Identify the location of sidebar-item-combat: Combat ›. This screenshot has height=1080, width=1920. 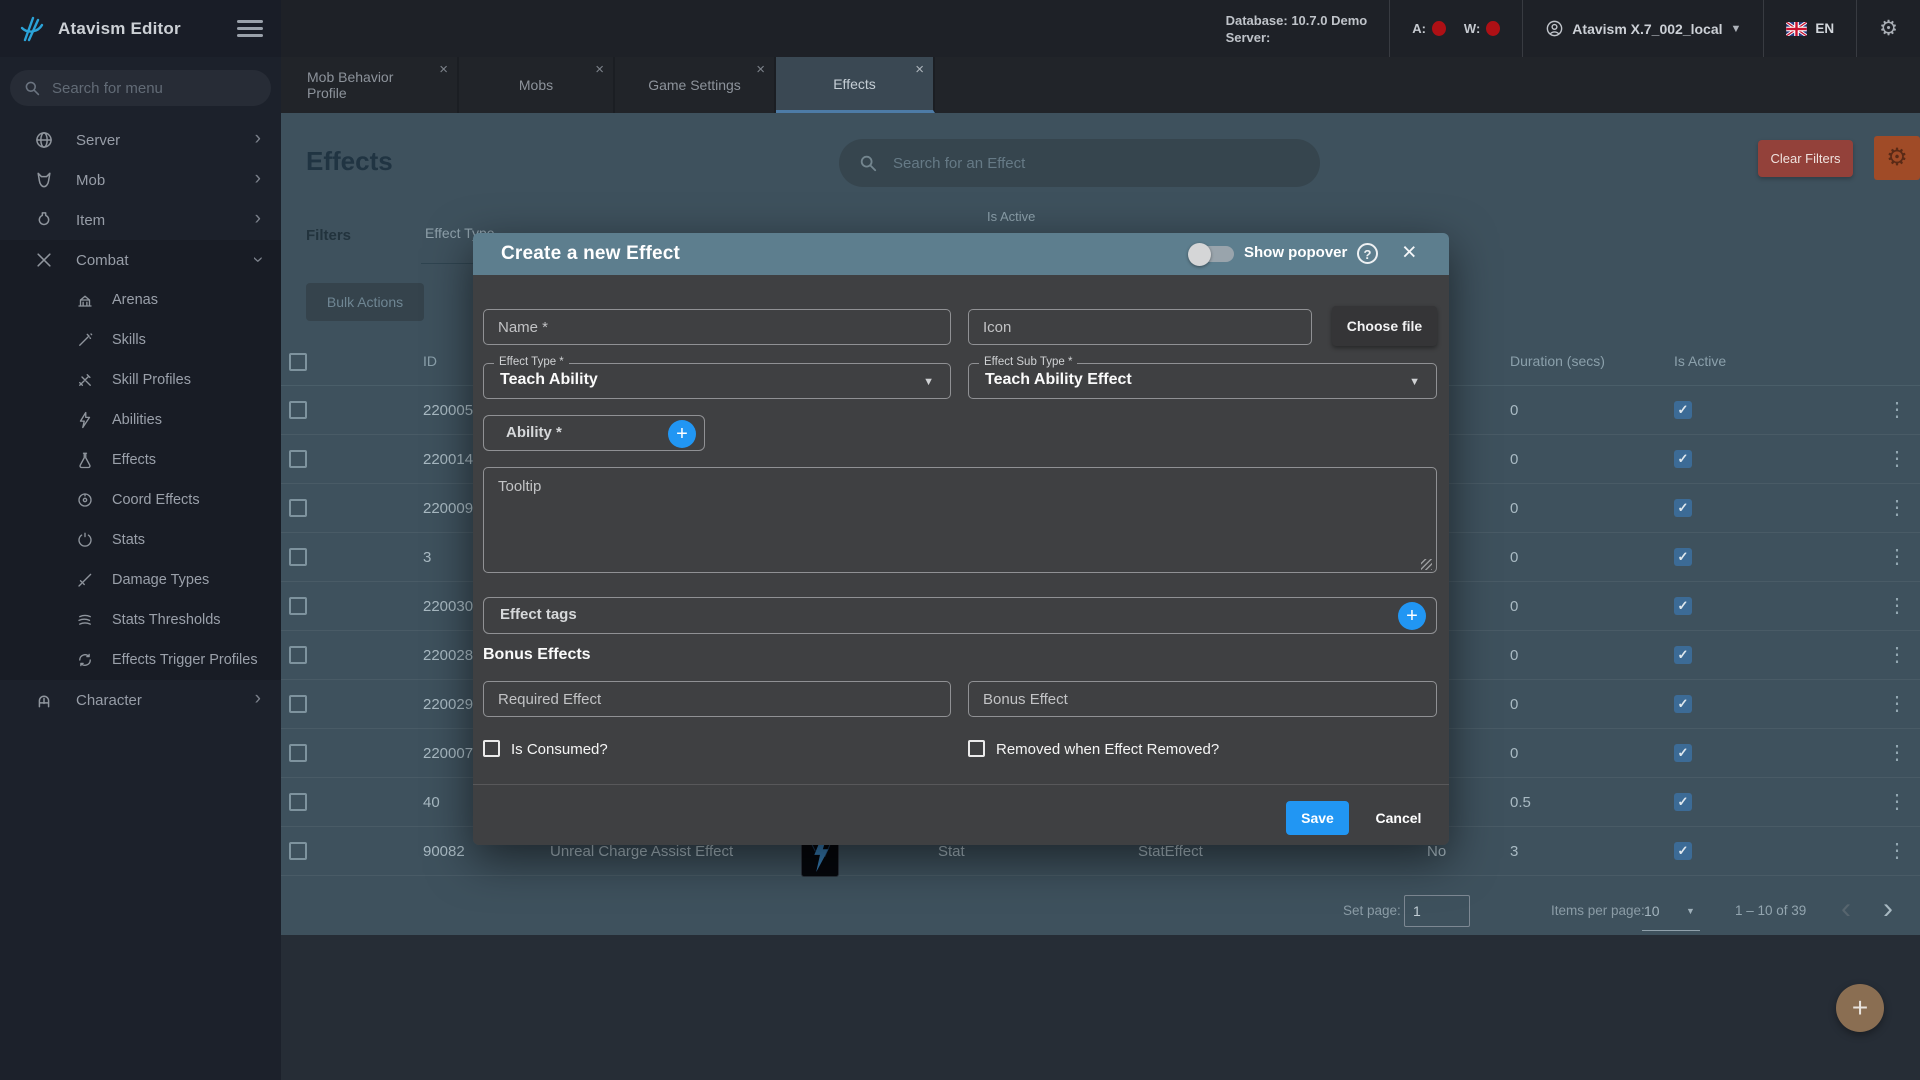
(140, 260).